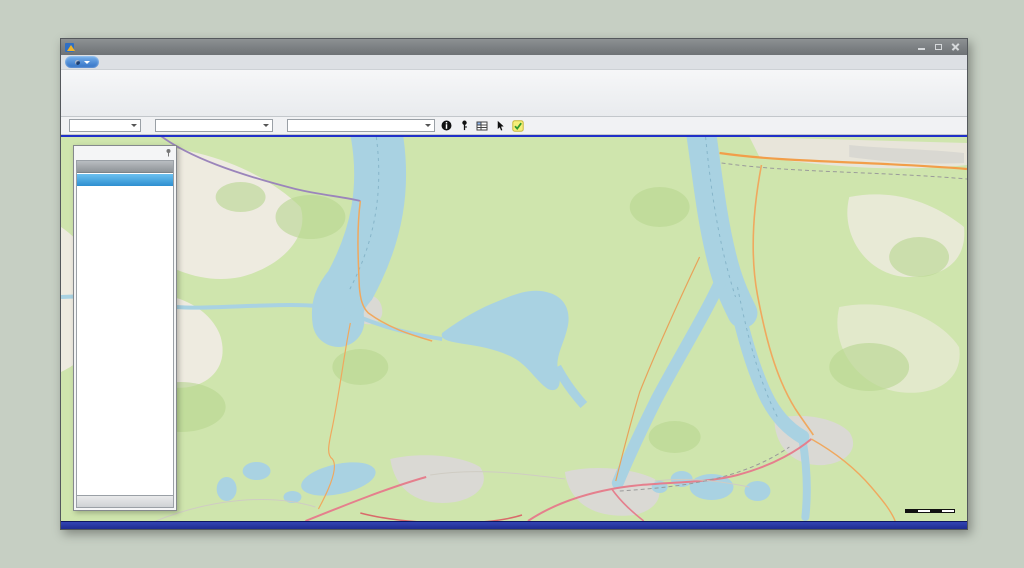  I want to click on group-combobox, so click(214, 125).